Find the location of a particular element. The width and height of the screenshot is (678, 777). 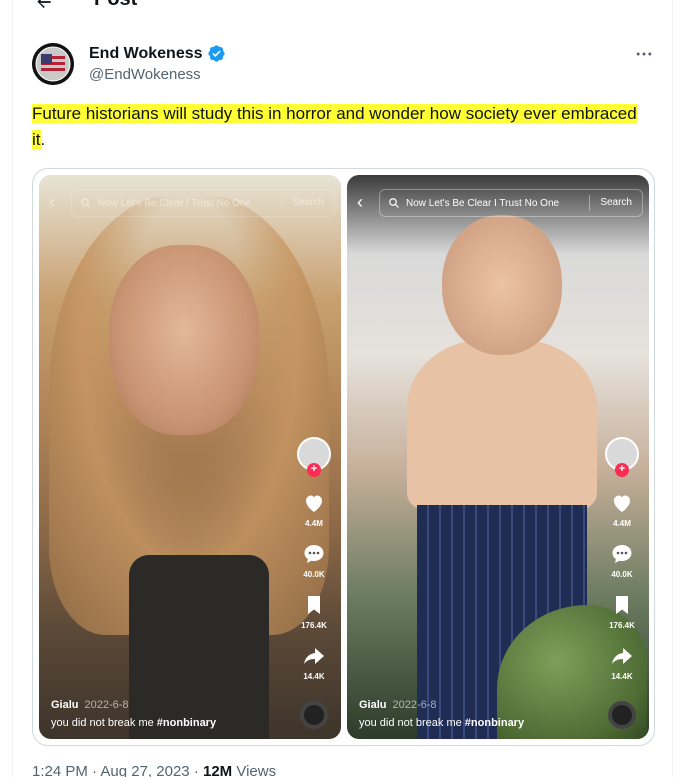

views-count: 12M is located at coordinates (217, 770).